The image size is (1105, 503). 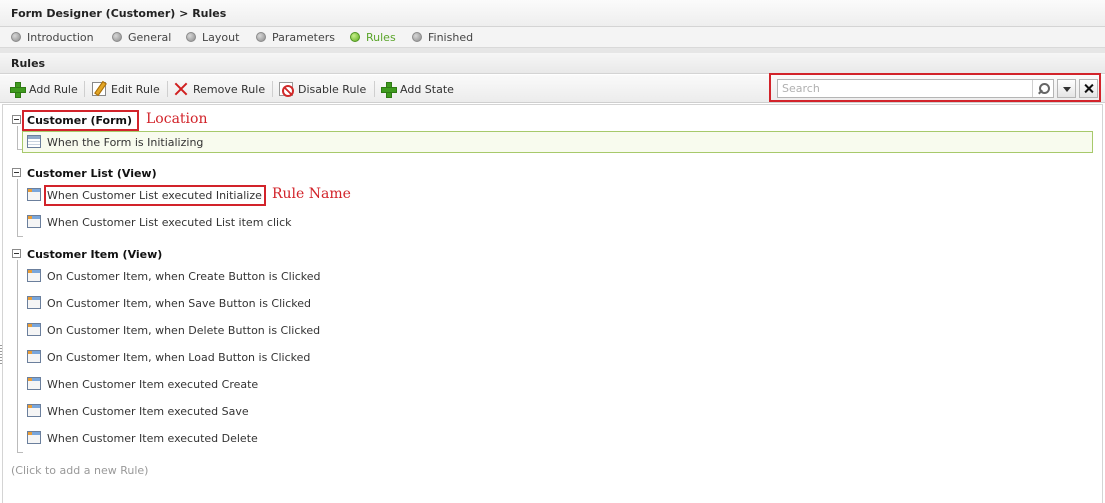 I want to click on step-general: General, so click(x=141, y=37).